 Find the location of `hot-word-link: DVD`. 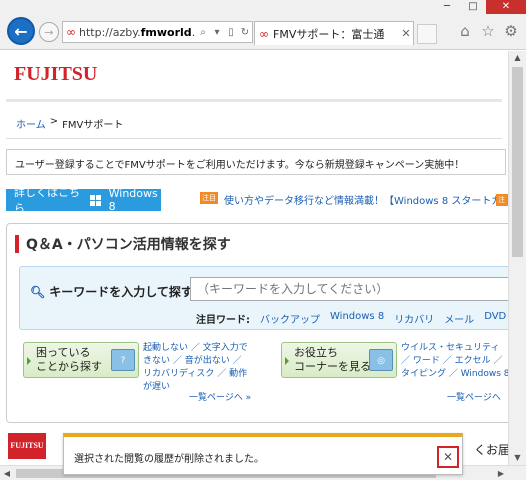

hot-word-link: DVD is located at coordinates (495, 318).